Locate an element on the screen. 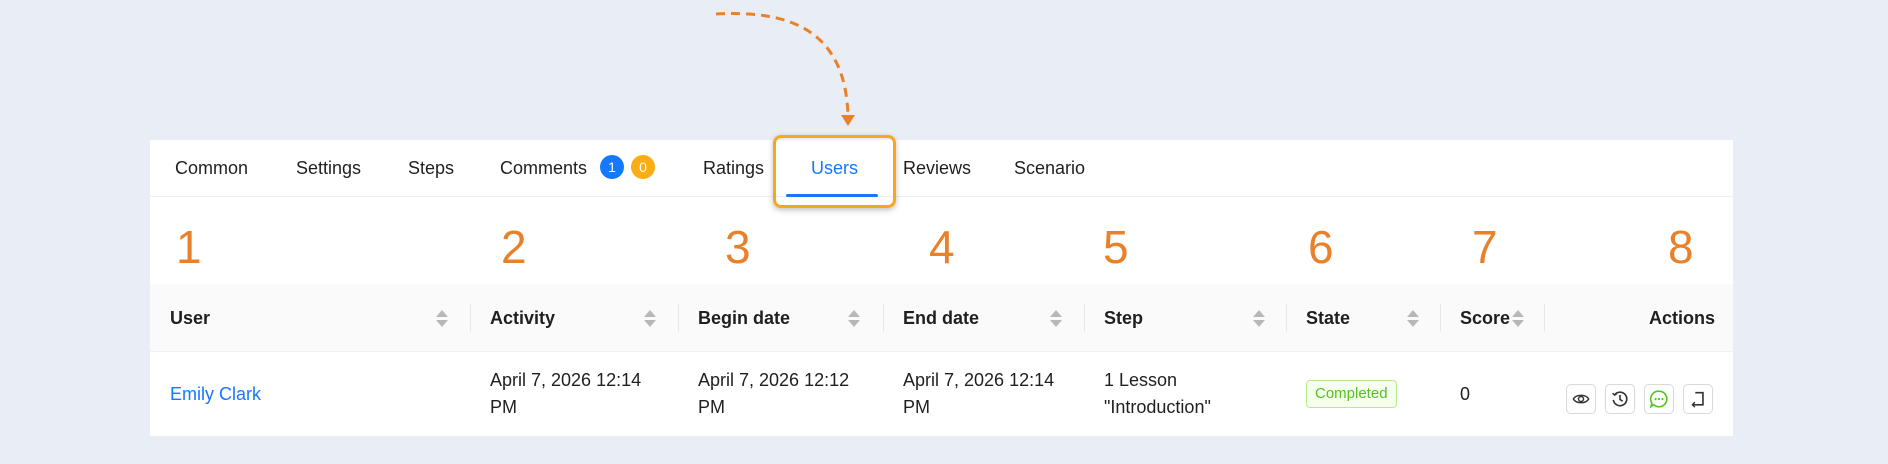 Image resolution: width=1888 pixels, height=464 pixels. tab-comments: Comments 1 0 is located at coordinates (578, 168).